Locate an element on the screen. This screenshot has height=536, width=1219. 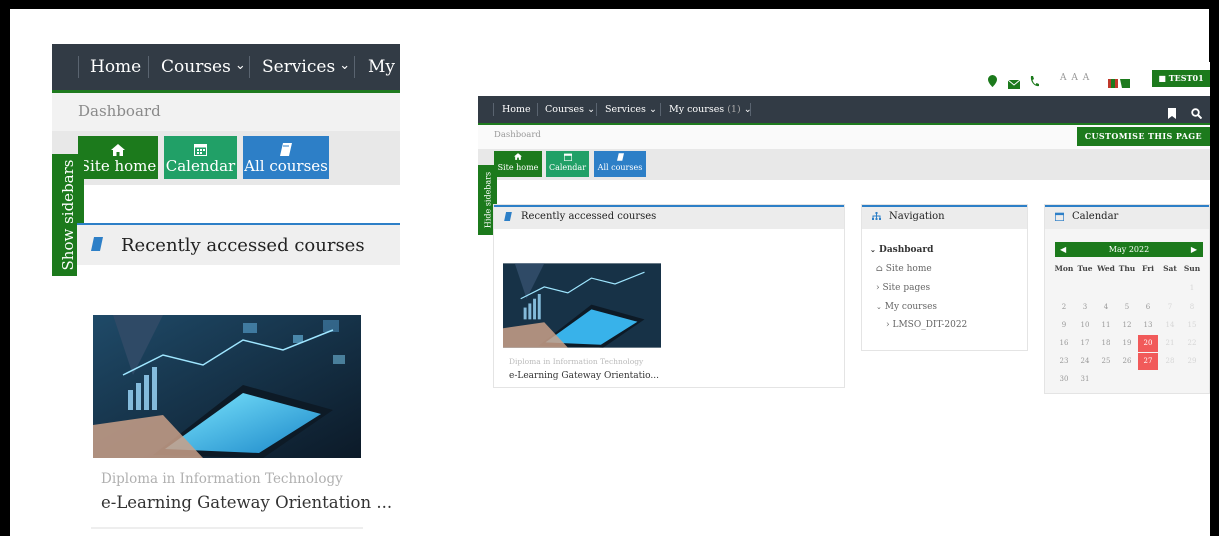
calendar-day: 10 is located at coordinates (1085, 325).